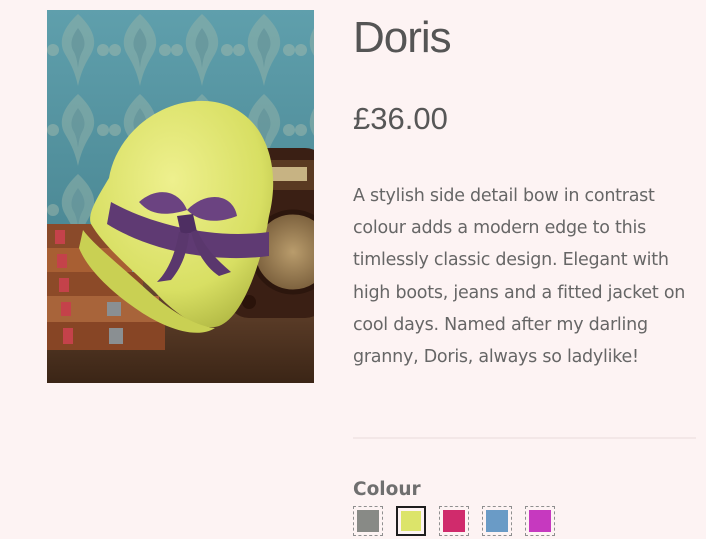 This screenshot has height=539, width=706. I want to click on product-price: £36.00, so click(400, 118).